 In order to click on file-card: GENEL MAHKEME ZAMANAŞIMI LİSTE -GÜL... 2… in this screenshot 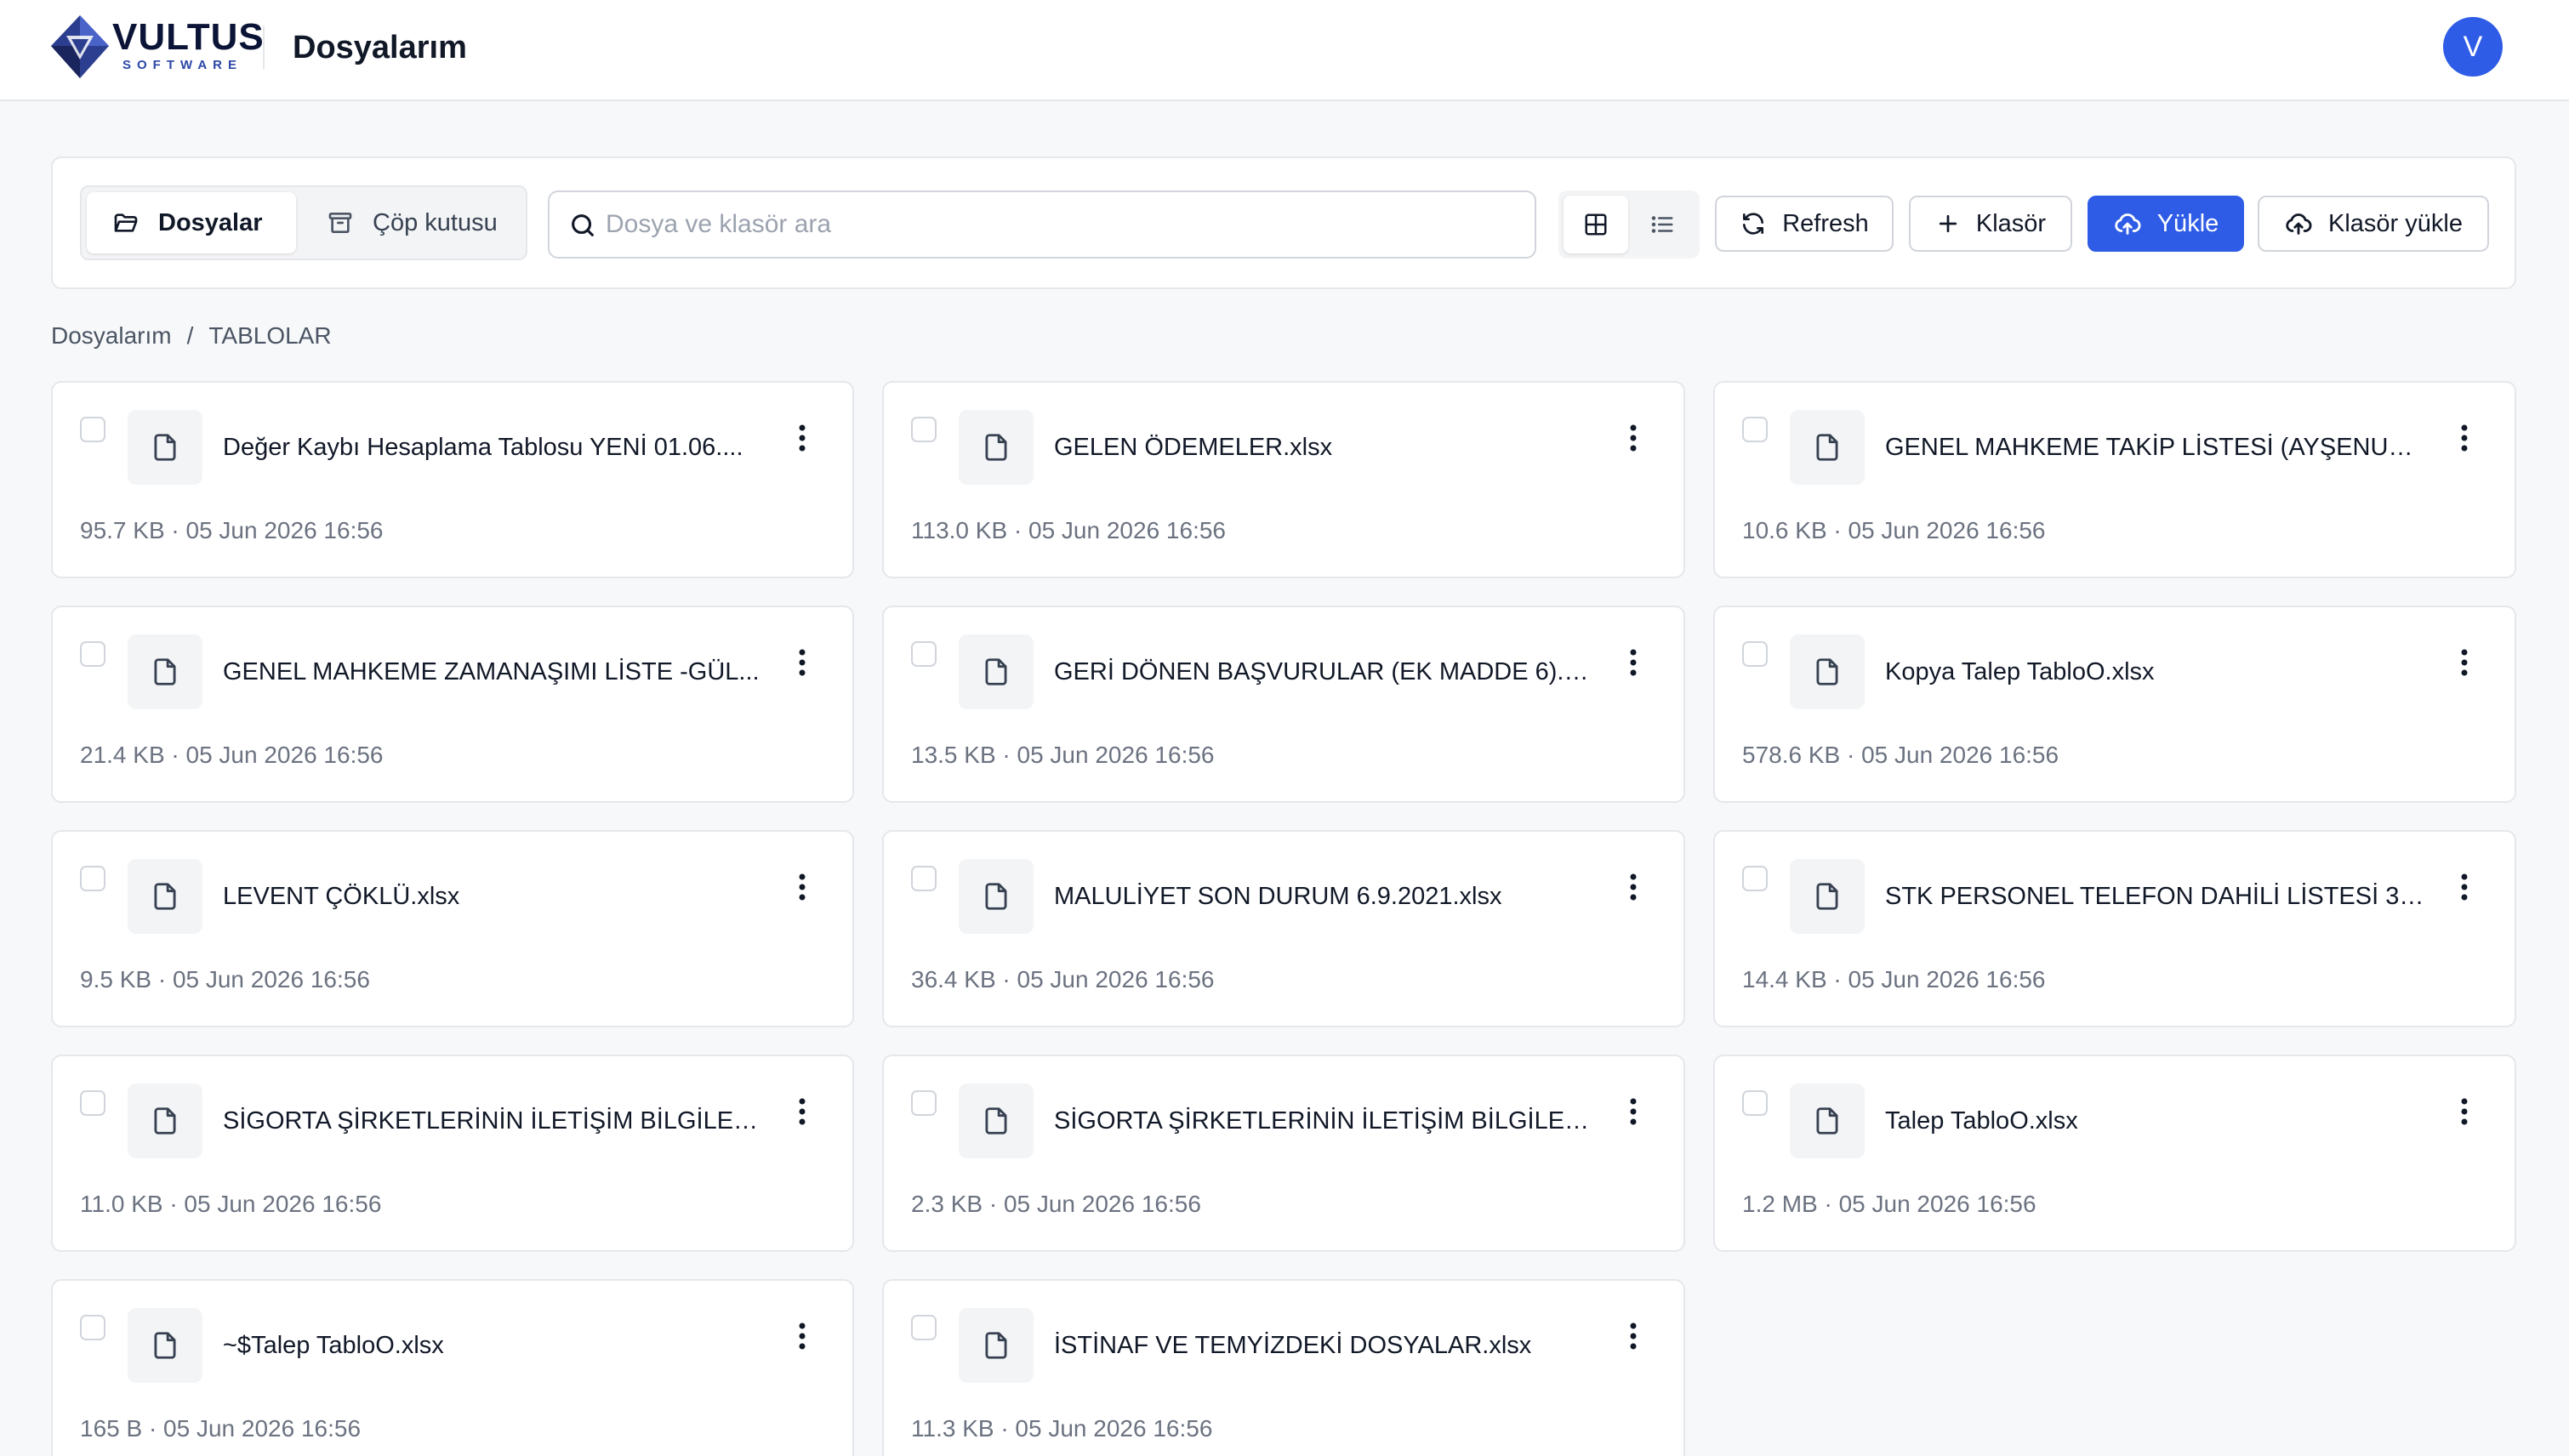, I will do `click(452, 704)`.